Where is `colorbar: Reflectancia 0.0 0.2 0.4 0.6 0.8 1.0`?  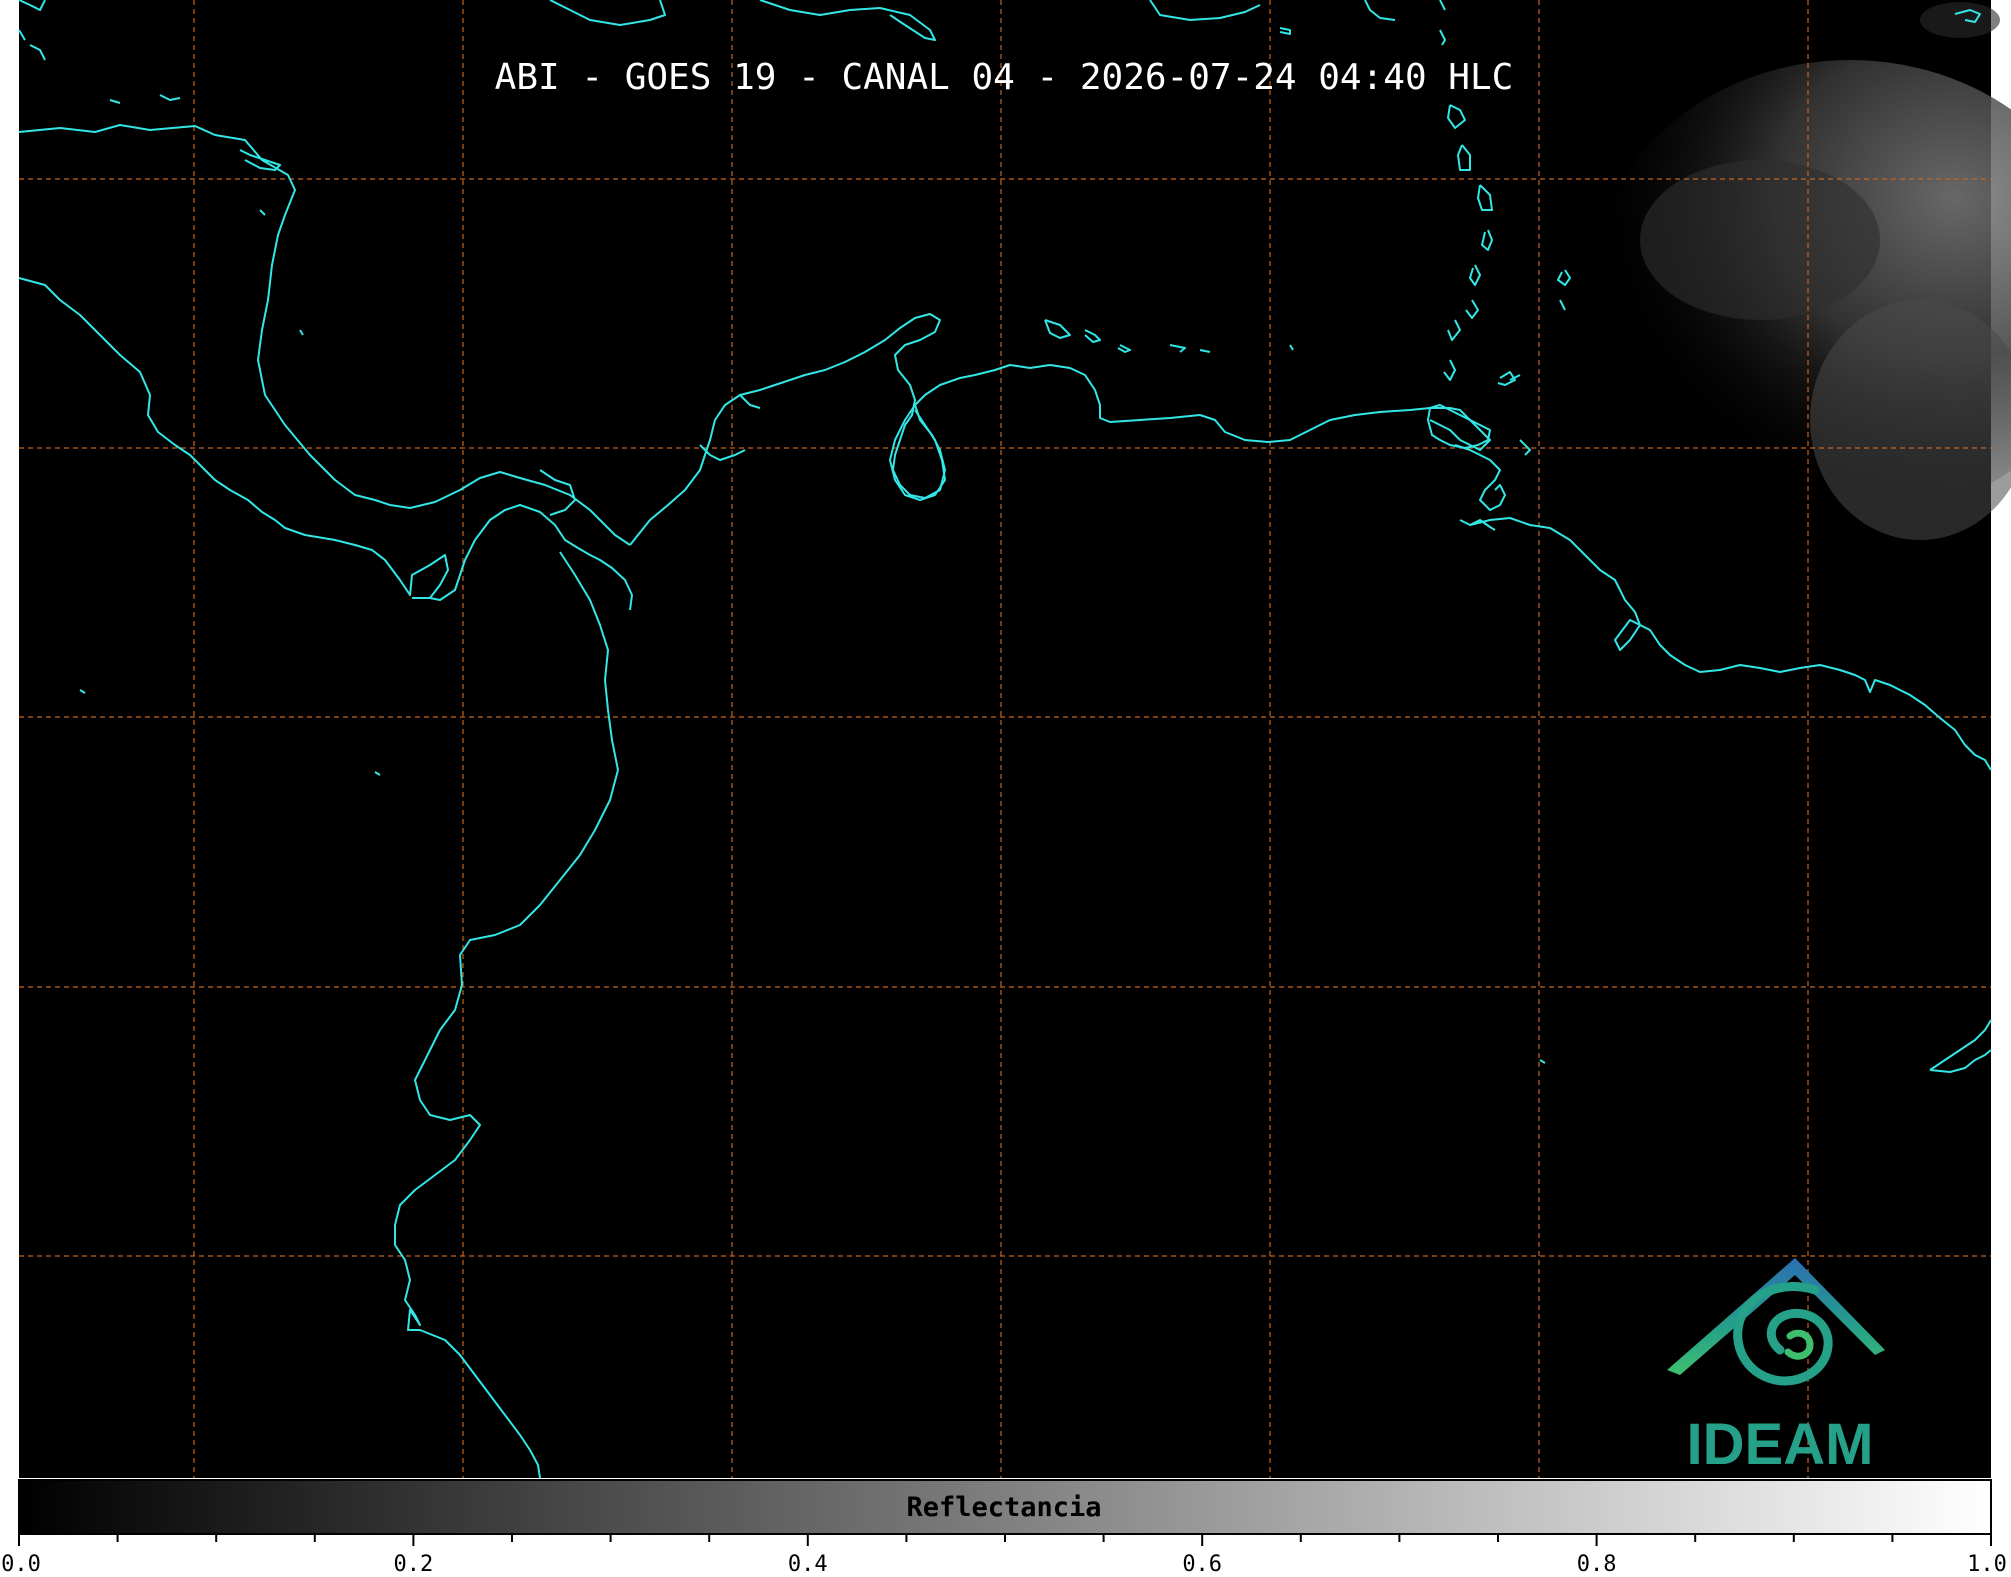
colorbar: Reflectancia 0.0 0.2 0.4 0.6 0.8 1.0 is located at coordinates (1004, 1528).